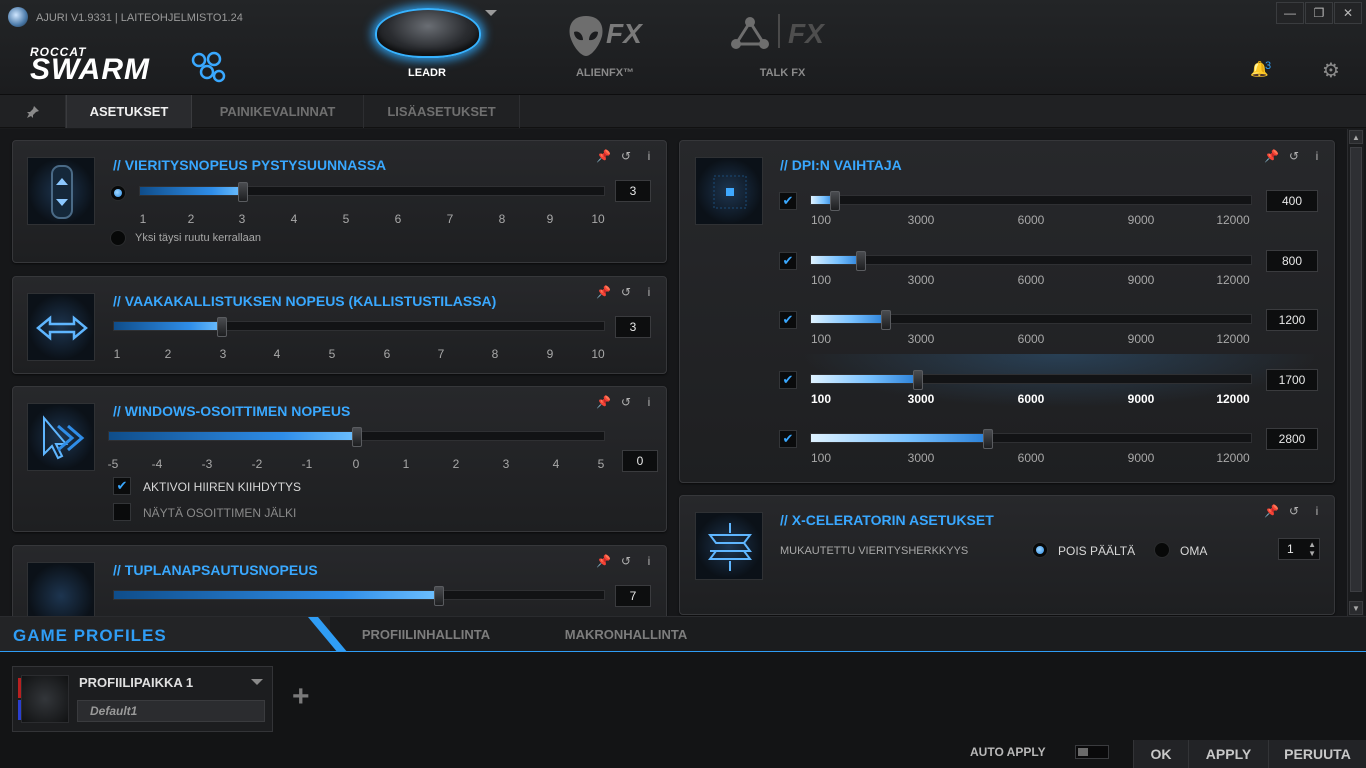 Image resolution: width=1366 pixels, height=768 pixels. Describe the element at coordinates (426, 634) in the screenshot. I see `tab-profile-management: PROFIILINHALLINTA` at that location.